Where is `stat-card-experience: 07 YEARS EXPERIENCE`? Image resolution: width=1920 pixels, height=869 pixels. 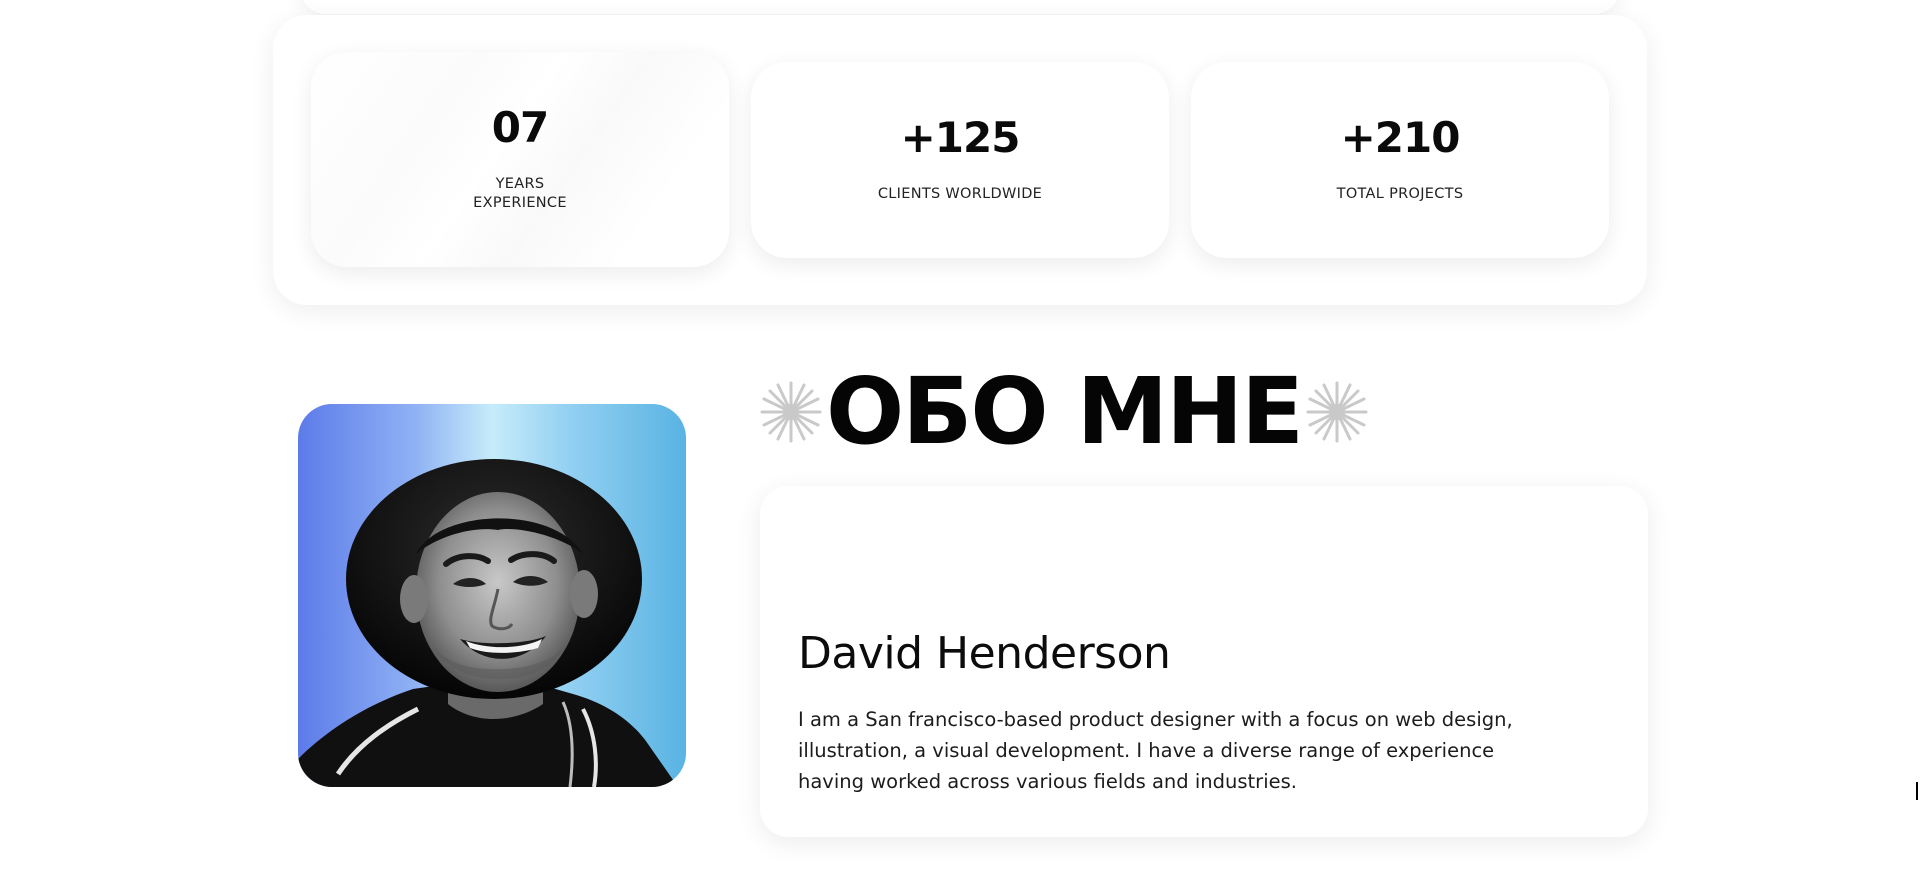
stat-card-experience: 07 YEARS EXPERIENCE is located at coordinates (520, 159).